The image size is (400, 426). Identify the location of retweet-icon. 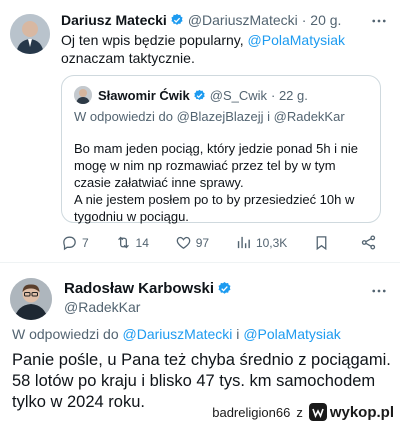
(123, 242).